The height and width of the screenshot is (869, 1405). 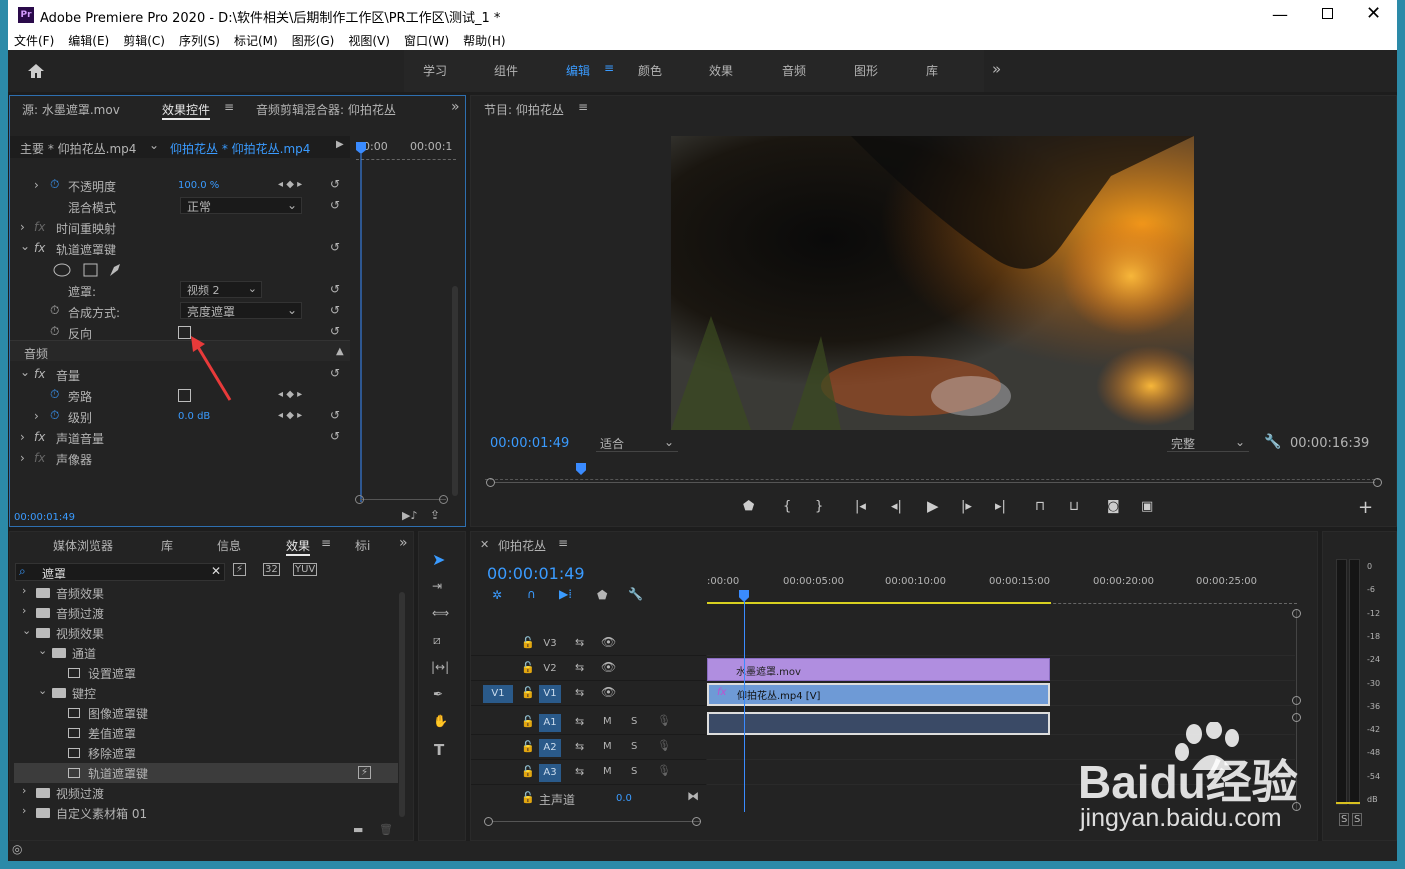 I want to click on effects-search-box: ⌕ 遮罩 ✕, so click(x=120, y=572).